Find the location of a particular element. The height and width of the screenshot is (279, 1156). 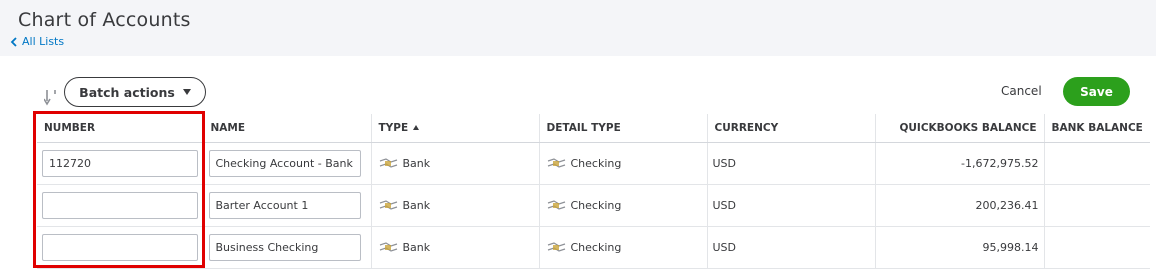

table-row: Bank Checking USD 200,236.41 is located at coordinates (593, 205).